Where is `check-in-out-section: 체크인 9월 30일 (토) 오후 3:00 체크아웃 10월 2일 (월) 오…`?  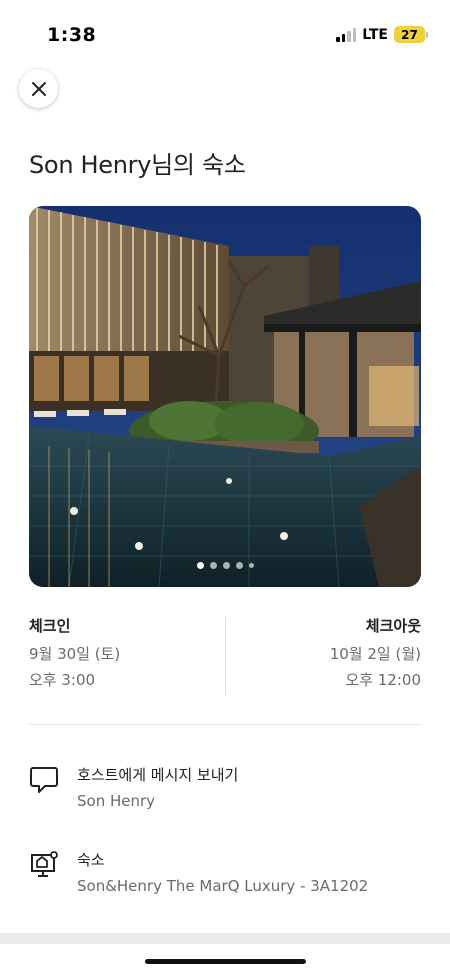 check-in-out-section: 체크인 9월 30일 (토) 오후 3:00 체크아웃 10월 2일 (월) 오… is located at coordinates (225, 656).